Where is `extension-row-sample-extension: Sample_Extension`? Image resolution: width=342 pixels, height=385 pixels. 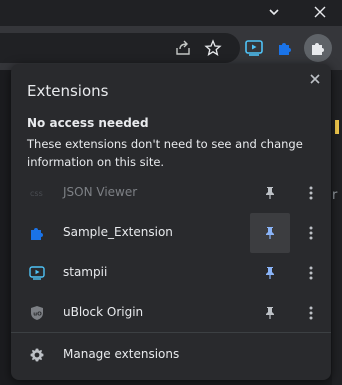 extension-row-sample-extension: Sample_Extension is located at coordinates (171, 233).